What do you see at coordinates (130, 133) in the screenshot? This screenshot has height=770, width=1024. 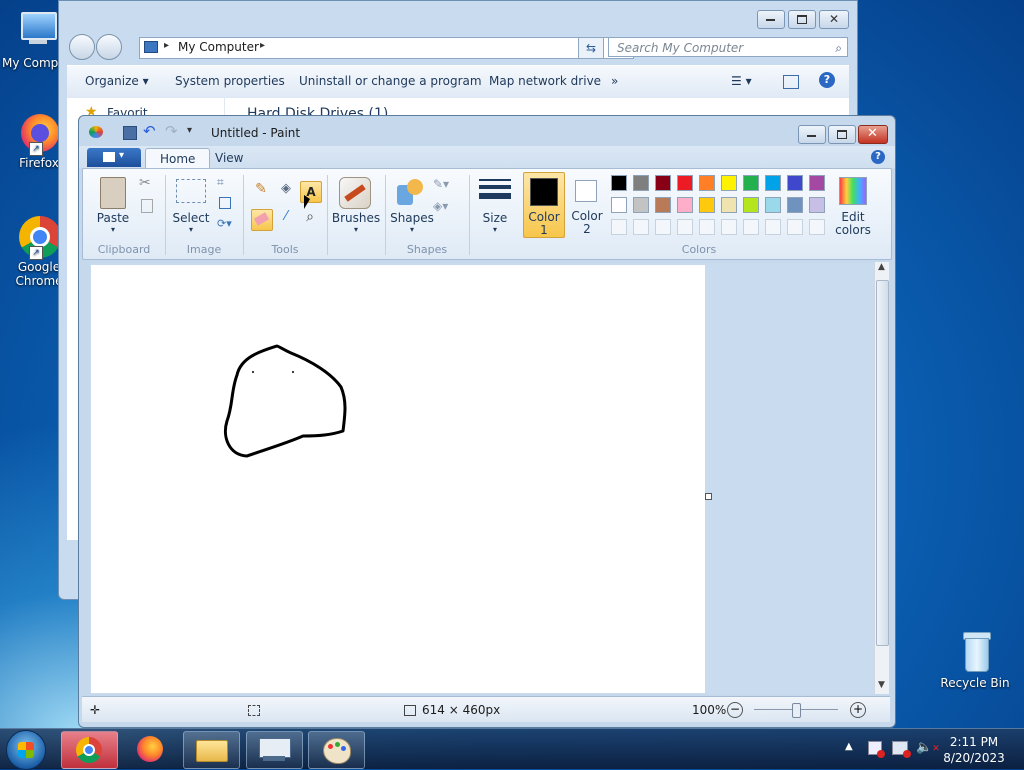 I see `save-icon` at bounding box center [130, 133].